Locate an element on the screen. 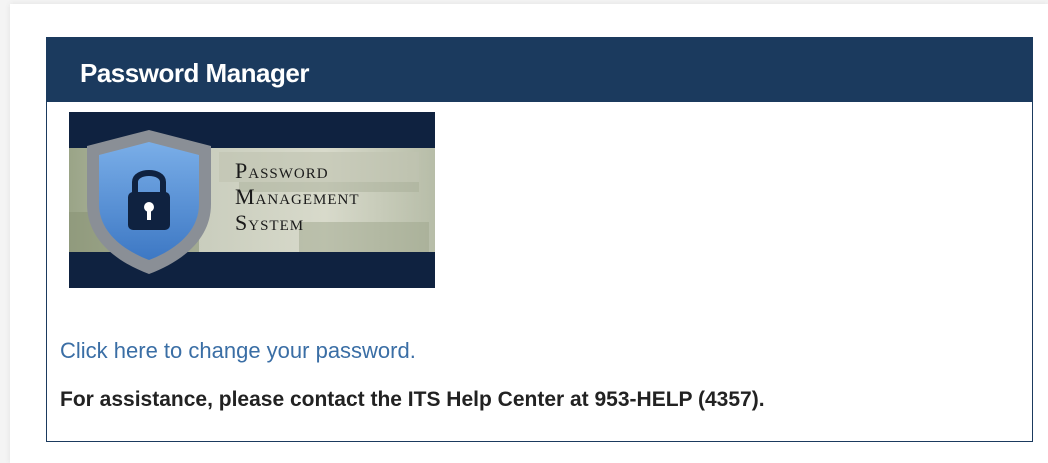  banner-text-line1: Password is located at coordinates (282, 170).